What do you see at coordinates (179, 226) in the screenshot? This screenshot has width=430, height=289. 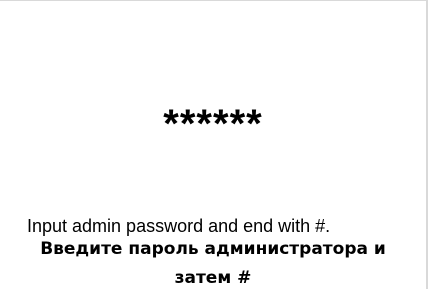 I see `prompt-english: Input admin password and end with #.` at bounding box center [179, 226].